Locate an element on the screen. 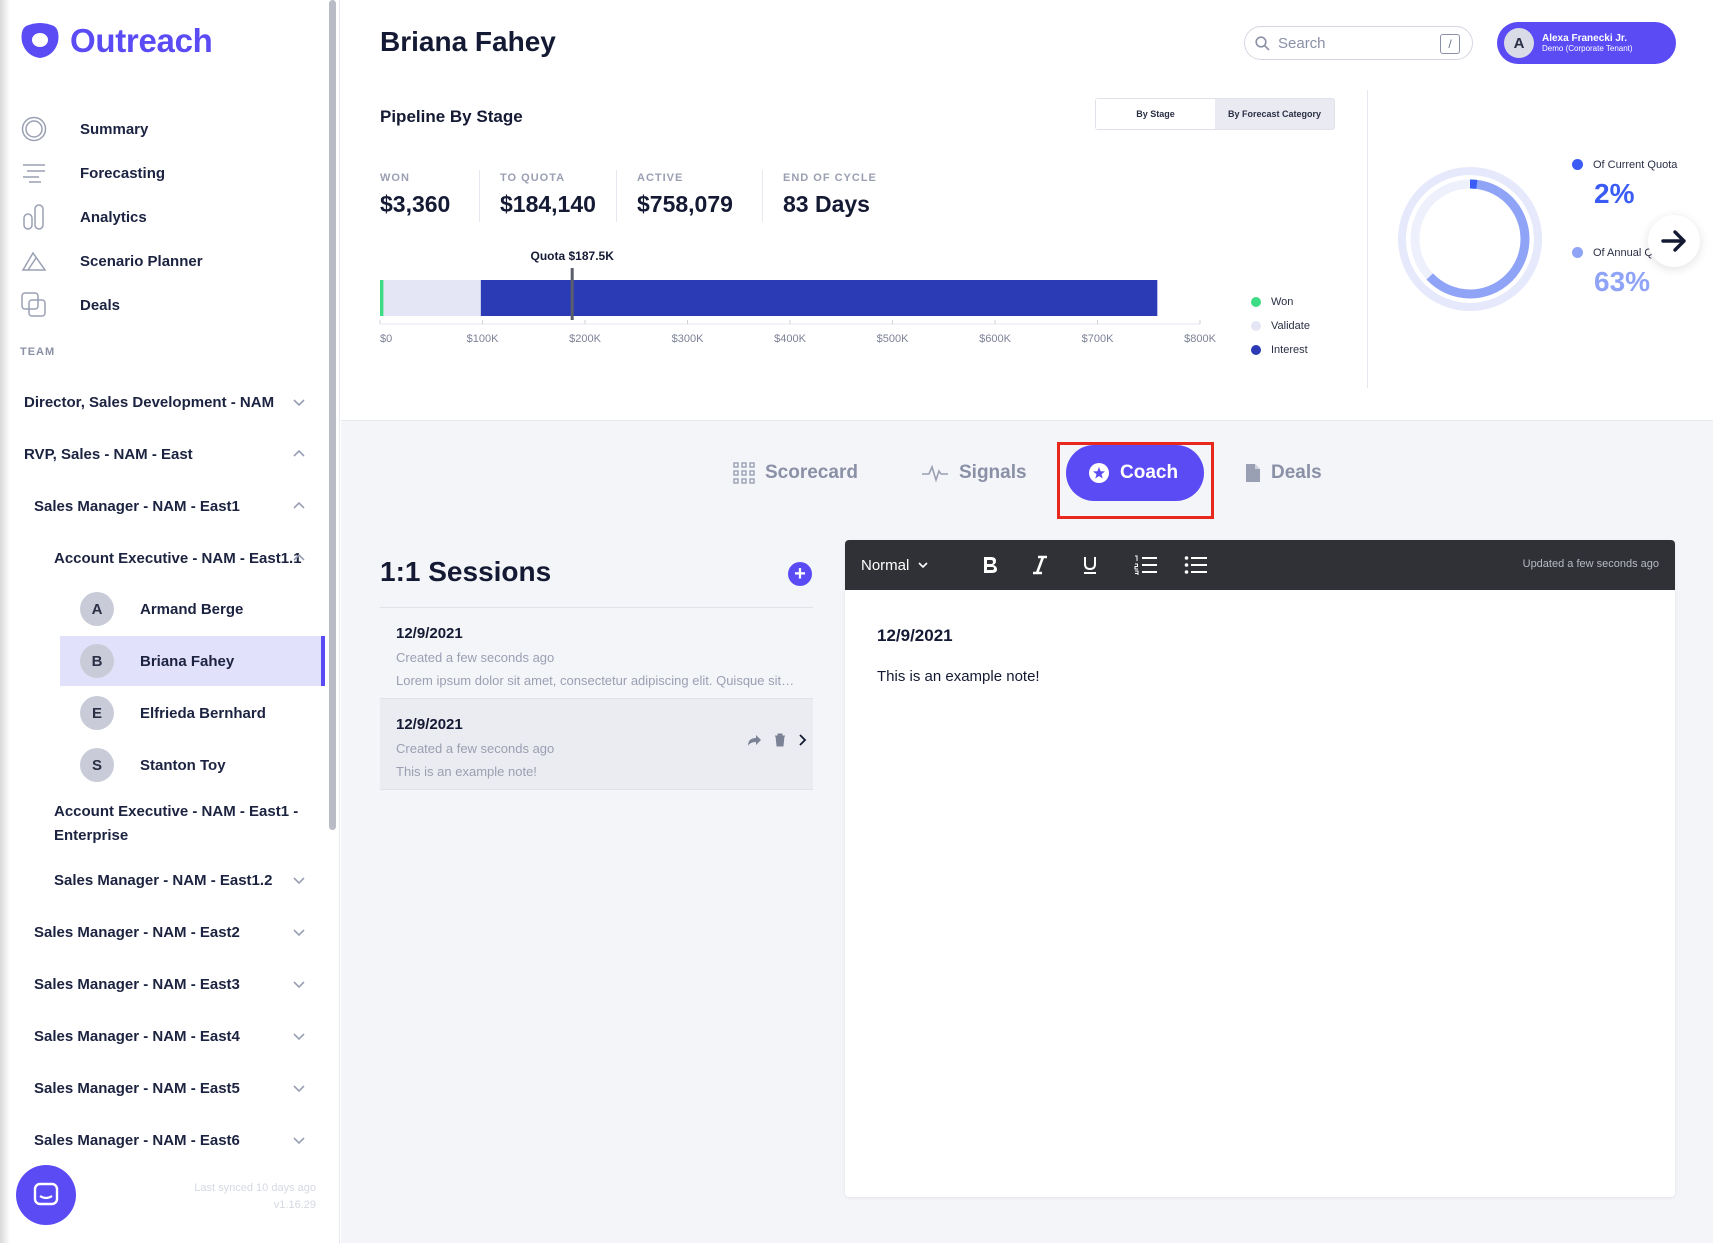 The image size is (1713, 1243). underline-button is located at coordinates (1090, 565).